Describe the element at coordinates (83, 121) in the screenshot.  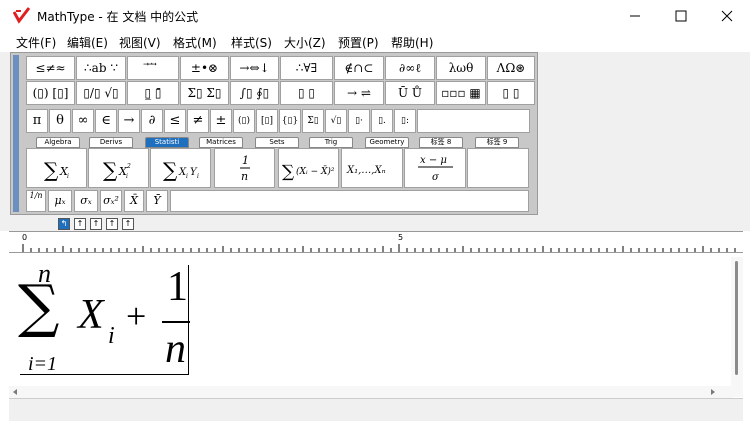
I see `symbol-infinity: ∞` at that location.